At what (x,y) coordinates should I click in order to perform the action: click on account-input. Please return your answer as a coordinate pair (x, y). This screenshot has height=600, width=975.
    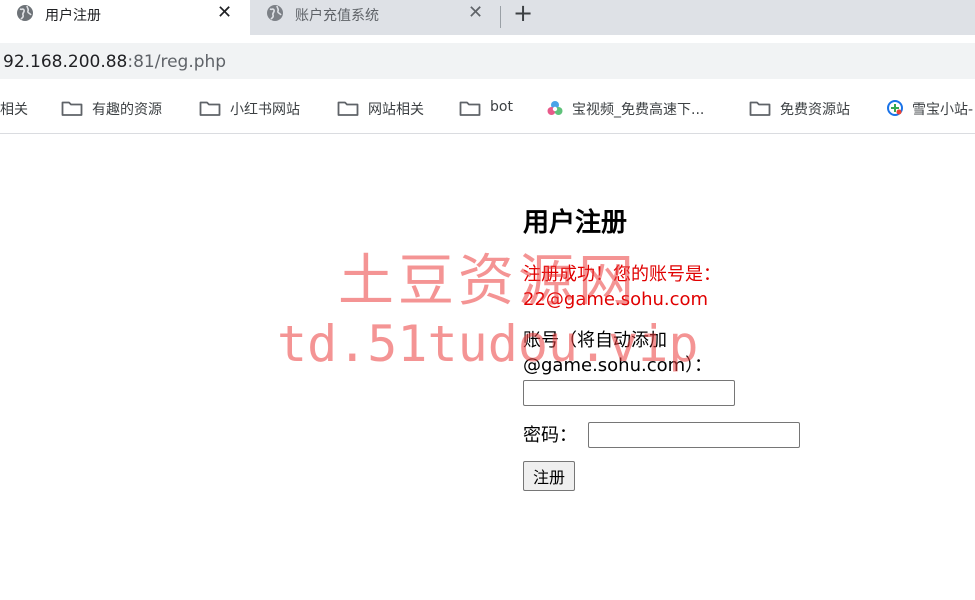
    Looking at the image, I should click on (629, 393).